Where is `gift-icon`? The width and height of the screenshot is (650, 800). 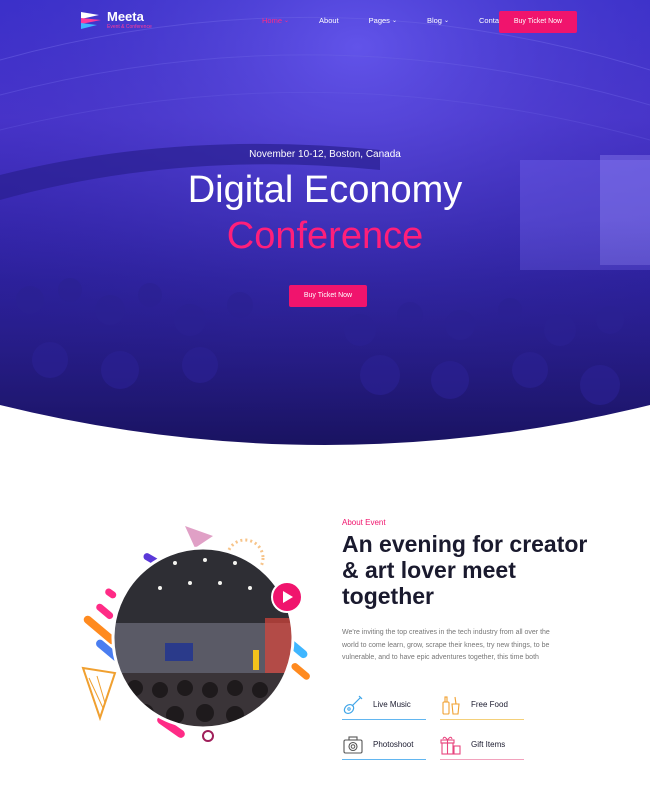
gift-icon is located at coordinates (450, 745).